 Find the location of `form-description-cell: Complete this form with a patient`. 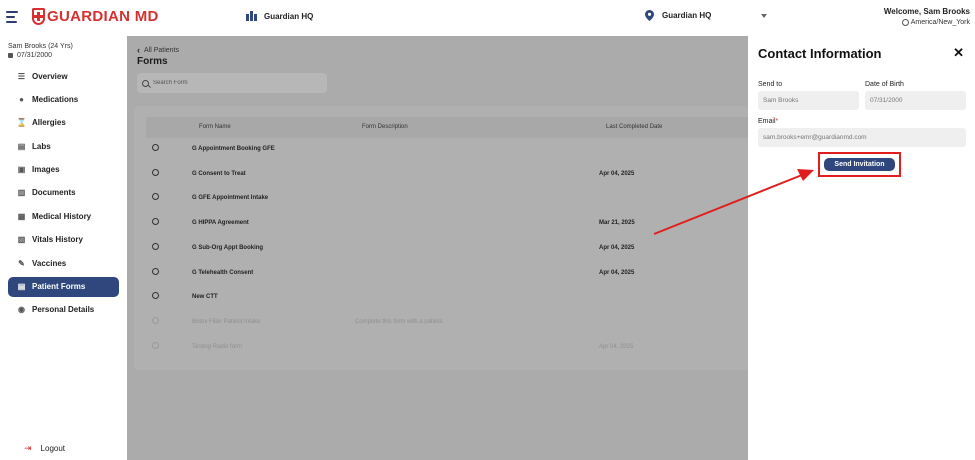

form-description-cell: Complete this form with a patient is located at coordinates (399, 321).